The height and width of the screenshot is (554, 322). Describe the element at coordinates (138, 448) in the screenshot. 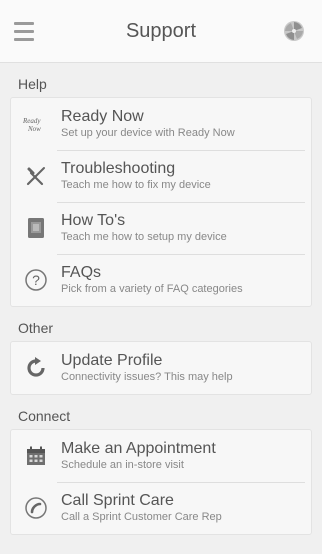

I see `item-title: Make an Appointment` at that location.